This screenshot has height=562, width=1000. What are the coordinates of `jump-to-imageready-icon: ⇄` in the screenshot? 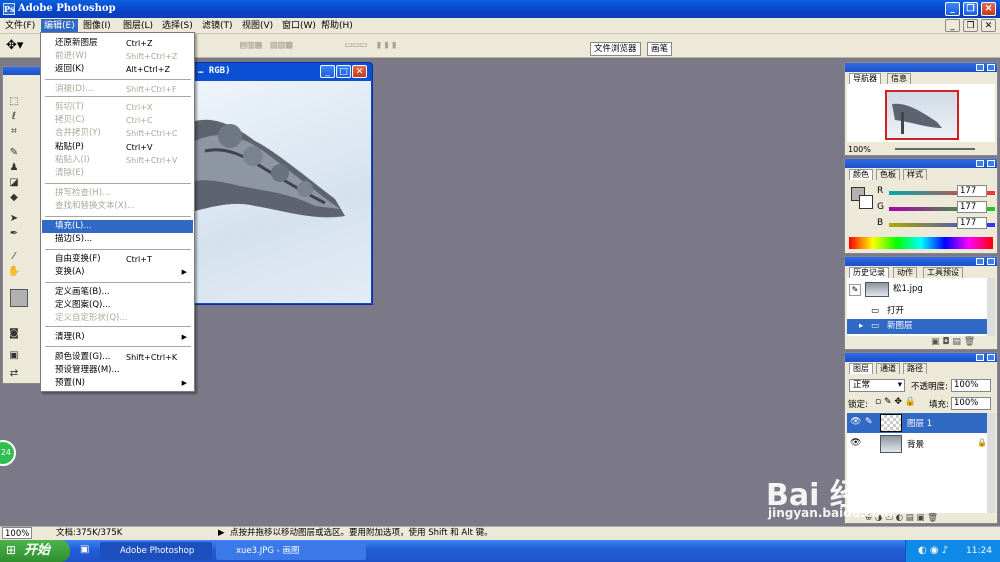 It's located at (14, 373).